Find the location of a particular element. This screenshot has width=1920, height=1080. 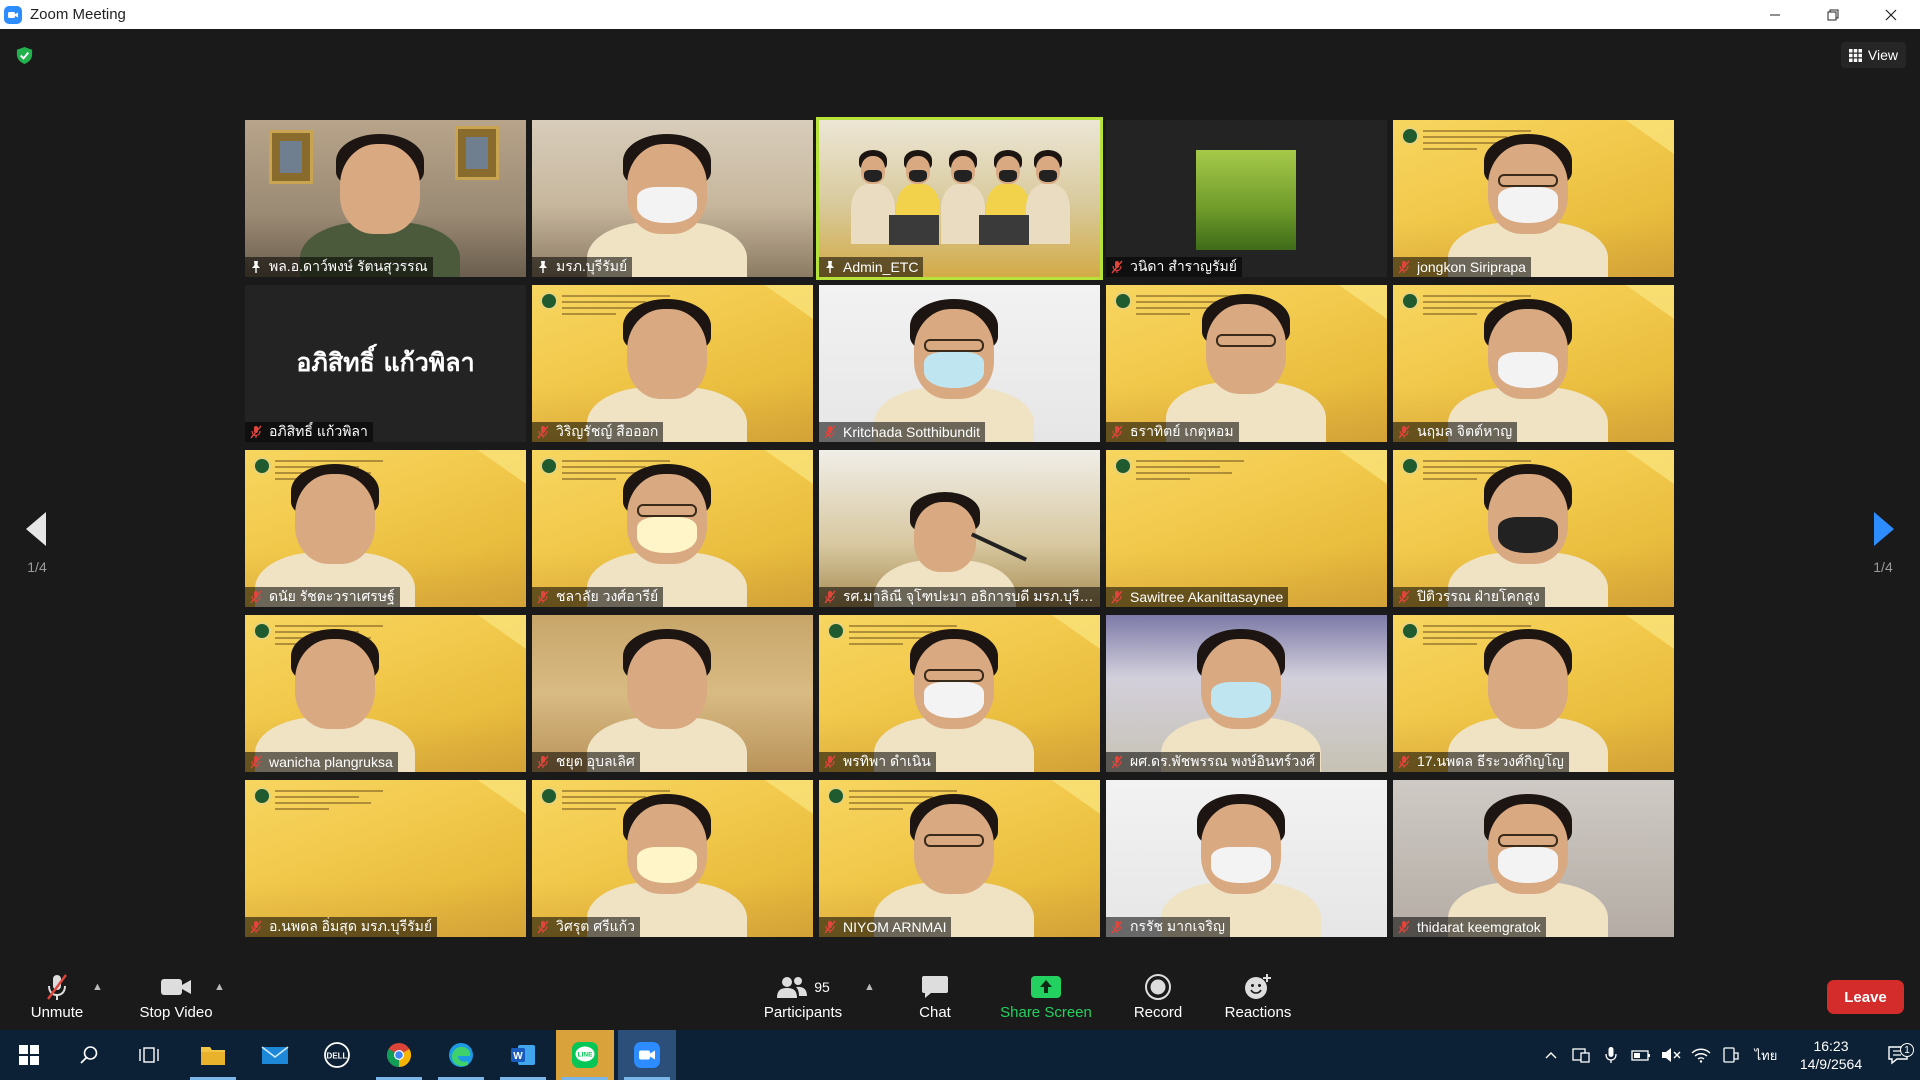

tray-battery-icon is located at coordinates (1641, 1055).